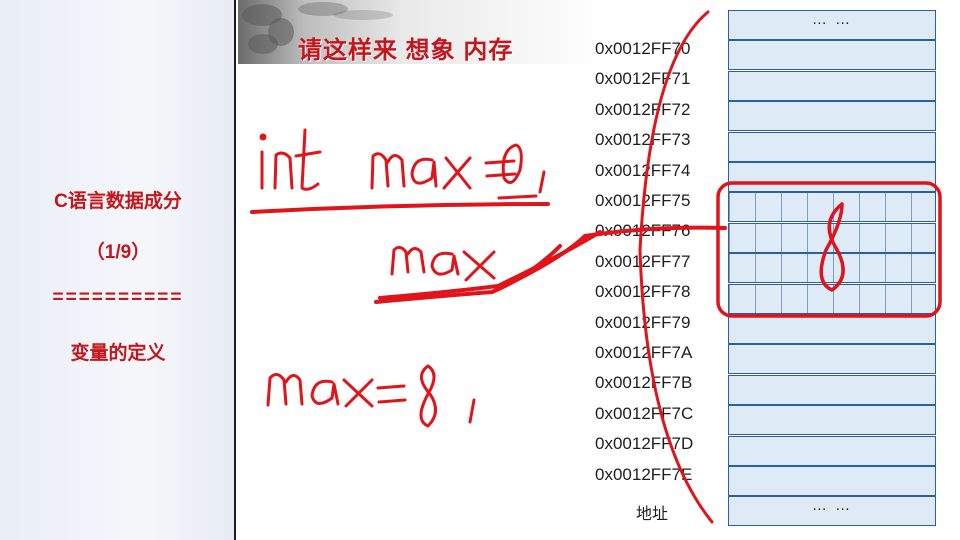 This screenshot has width=960, height=540. I want to click on memory-address-label: 0x0012FF7B, so click(644, 383).